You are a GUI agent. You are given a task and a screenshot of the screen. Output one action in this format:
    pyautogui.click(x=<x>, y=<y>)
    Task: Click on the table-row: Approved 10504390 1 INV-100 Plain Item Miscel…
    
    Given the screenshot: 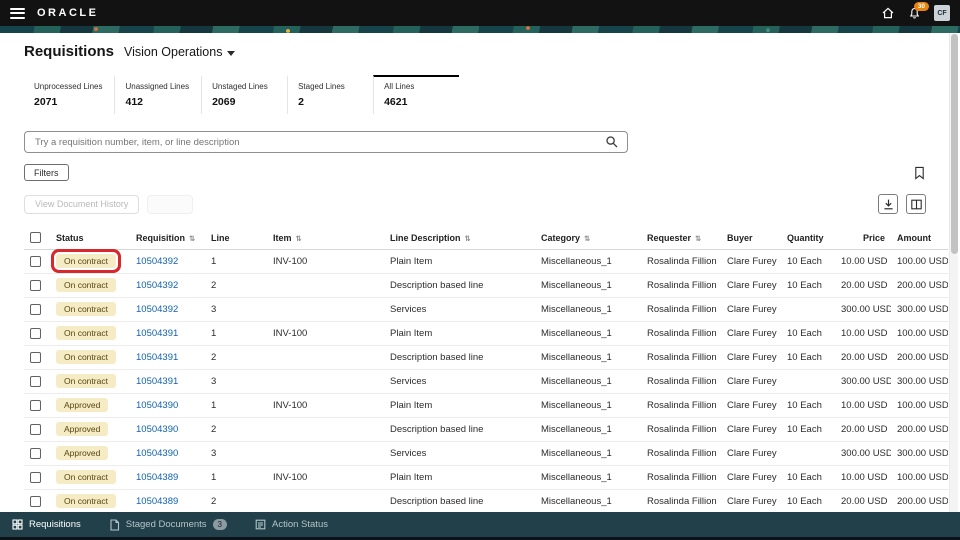 What is the action you would take?
    pyautogui.click(x=486, y=405)
    